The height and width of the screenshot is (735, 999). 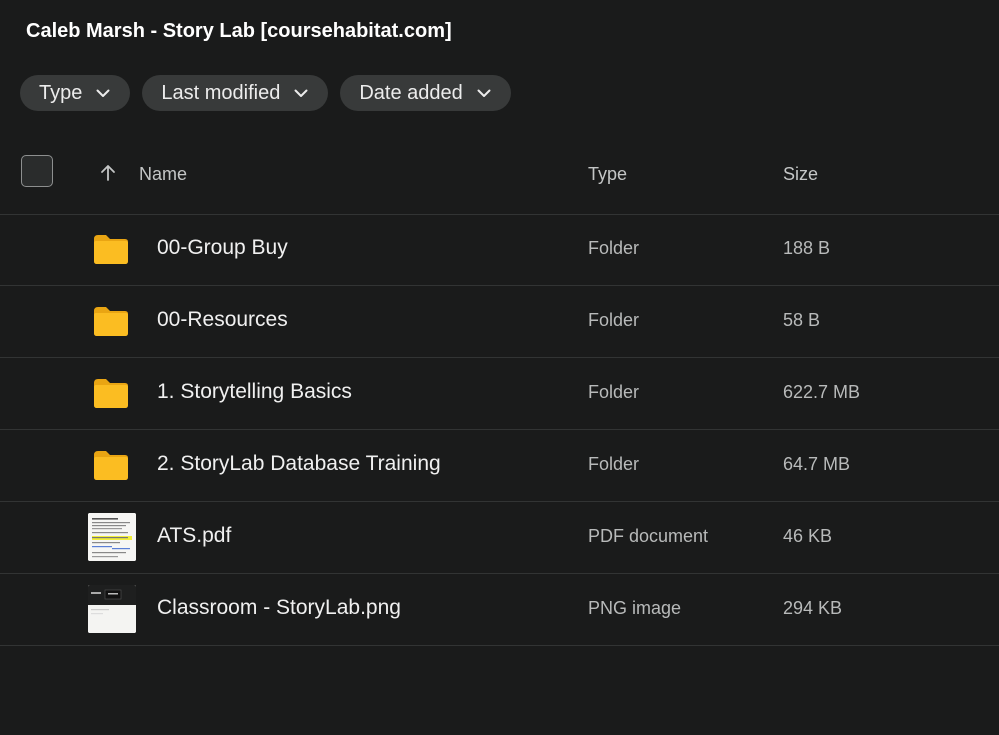 What do you see at coordinates (822, 392) in the screenshot?
I see `row-size: 622.7 MB` at bounding box center [822, 392].